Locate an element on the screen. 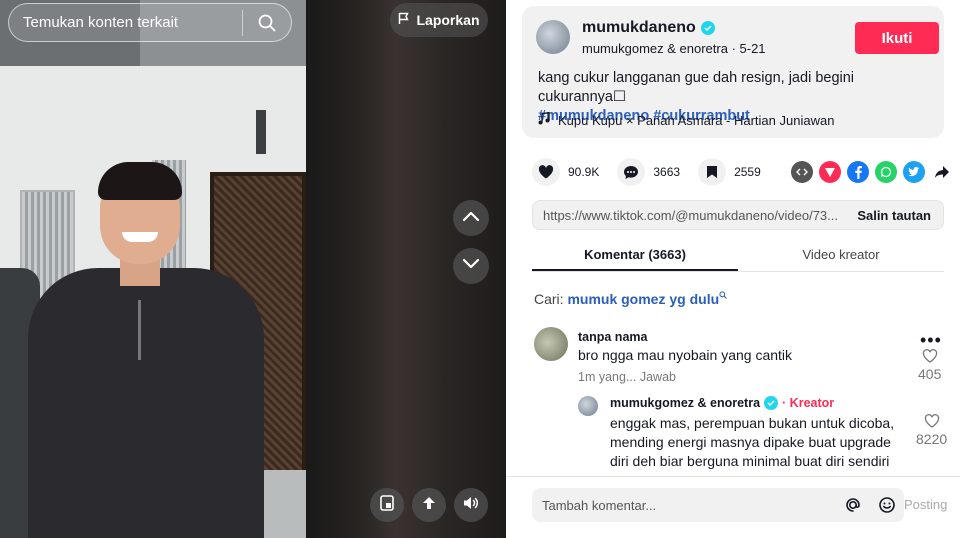  search-suggestion-query: mumuk gomez yg dulu is located at coordinates (643, 299).